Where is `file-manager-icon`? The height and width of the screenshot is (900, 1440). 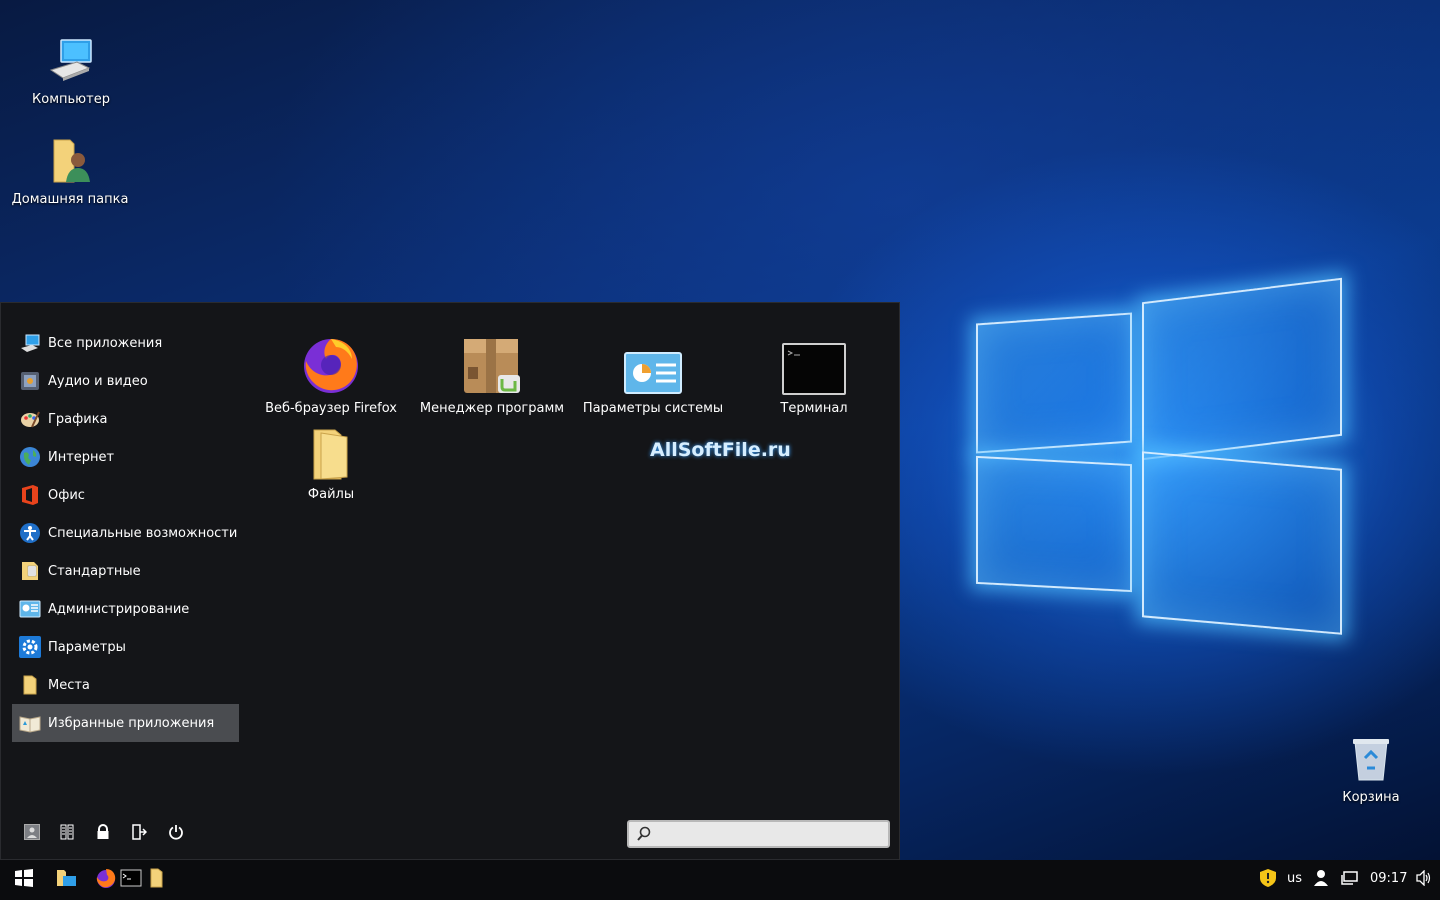 file-manager-icon is located at coordinates (66, 880).